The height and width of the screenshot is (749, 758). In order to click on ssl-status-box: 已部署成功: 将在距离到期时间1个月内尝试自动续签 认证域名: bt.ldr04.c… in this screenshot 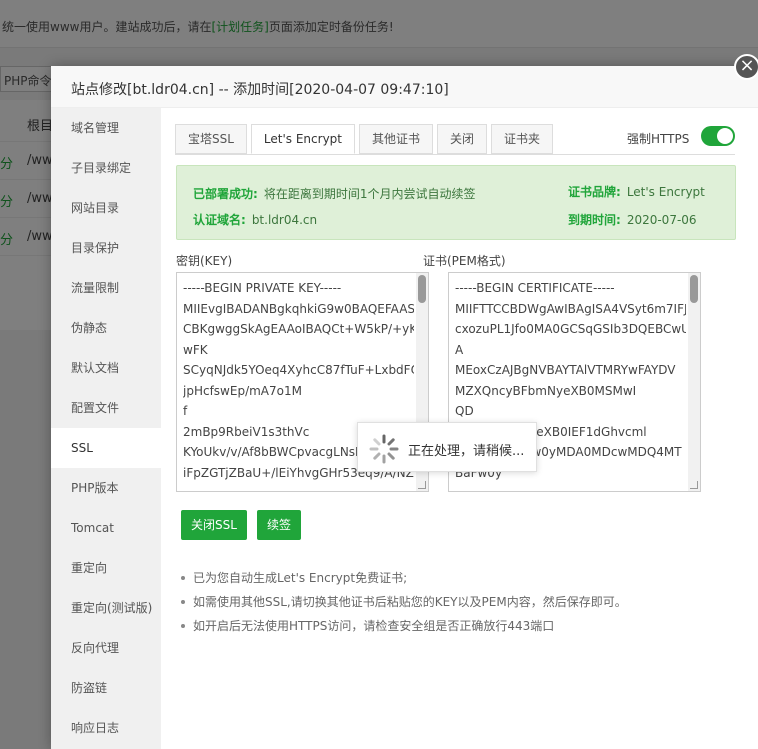, I will do `click(456, 202)`.